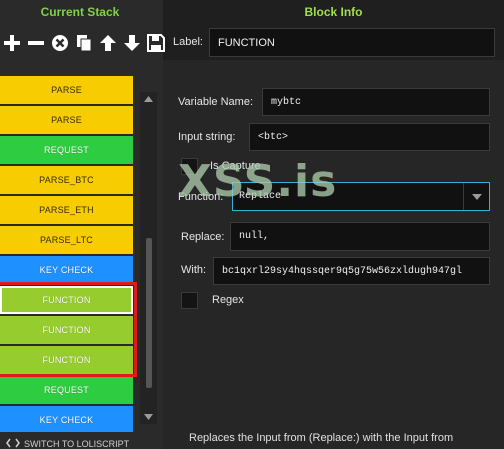  What do you see at coordinates (360, 236) in the screenshot?
I see `replace-input: null,` at bounding box center [360, 236].